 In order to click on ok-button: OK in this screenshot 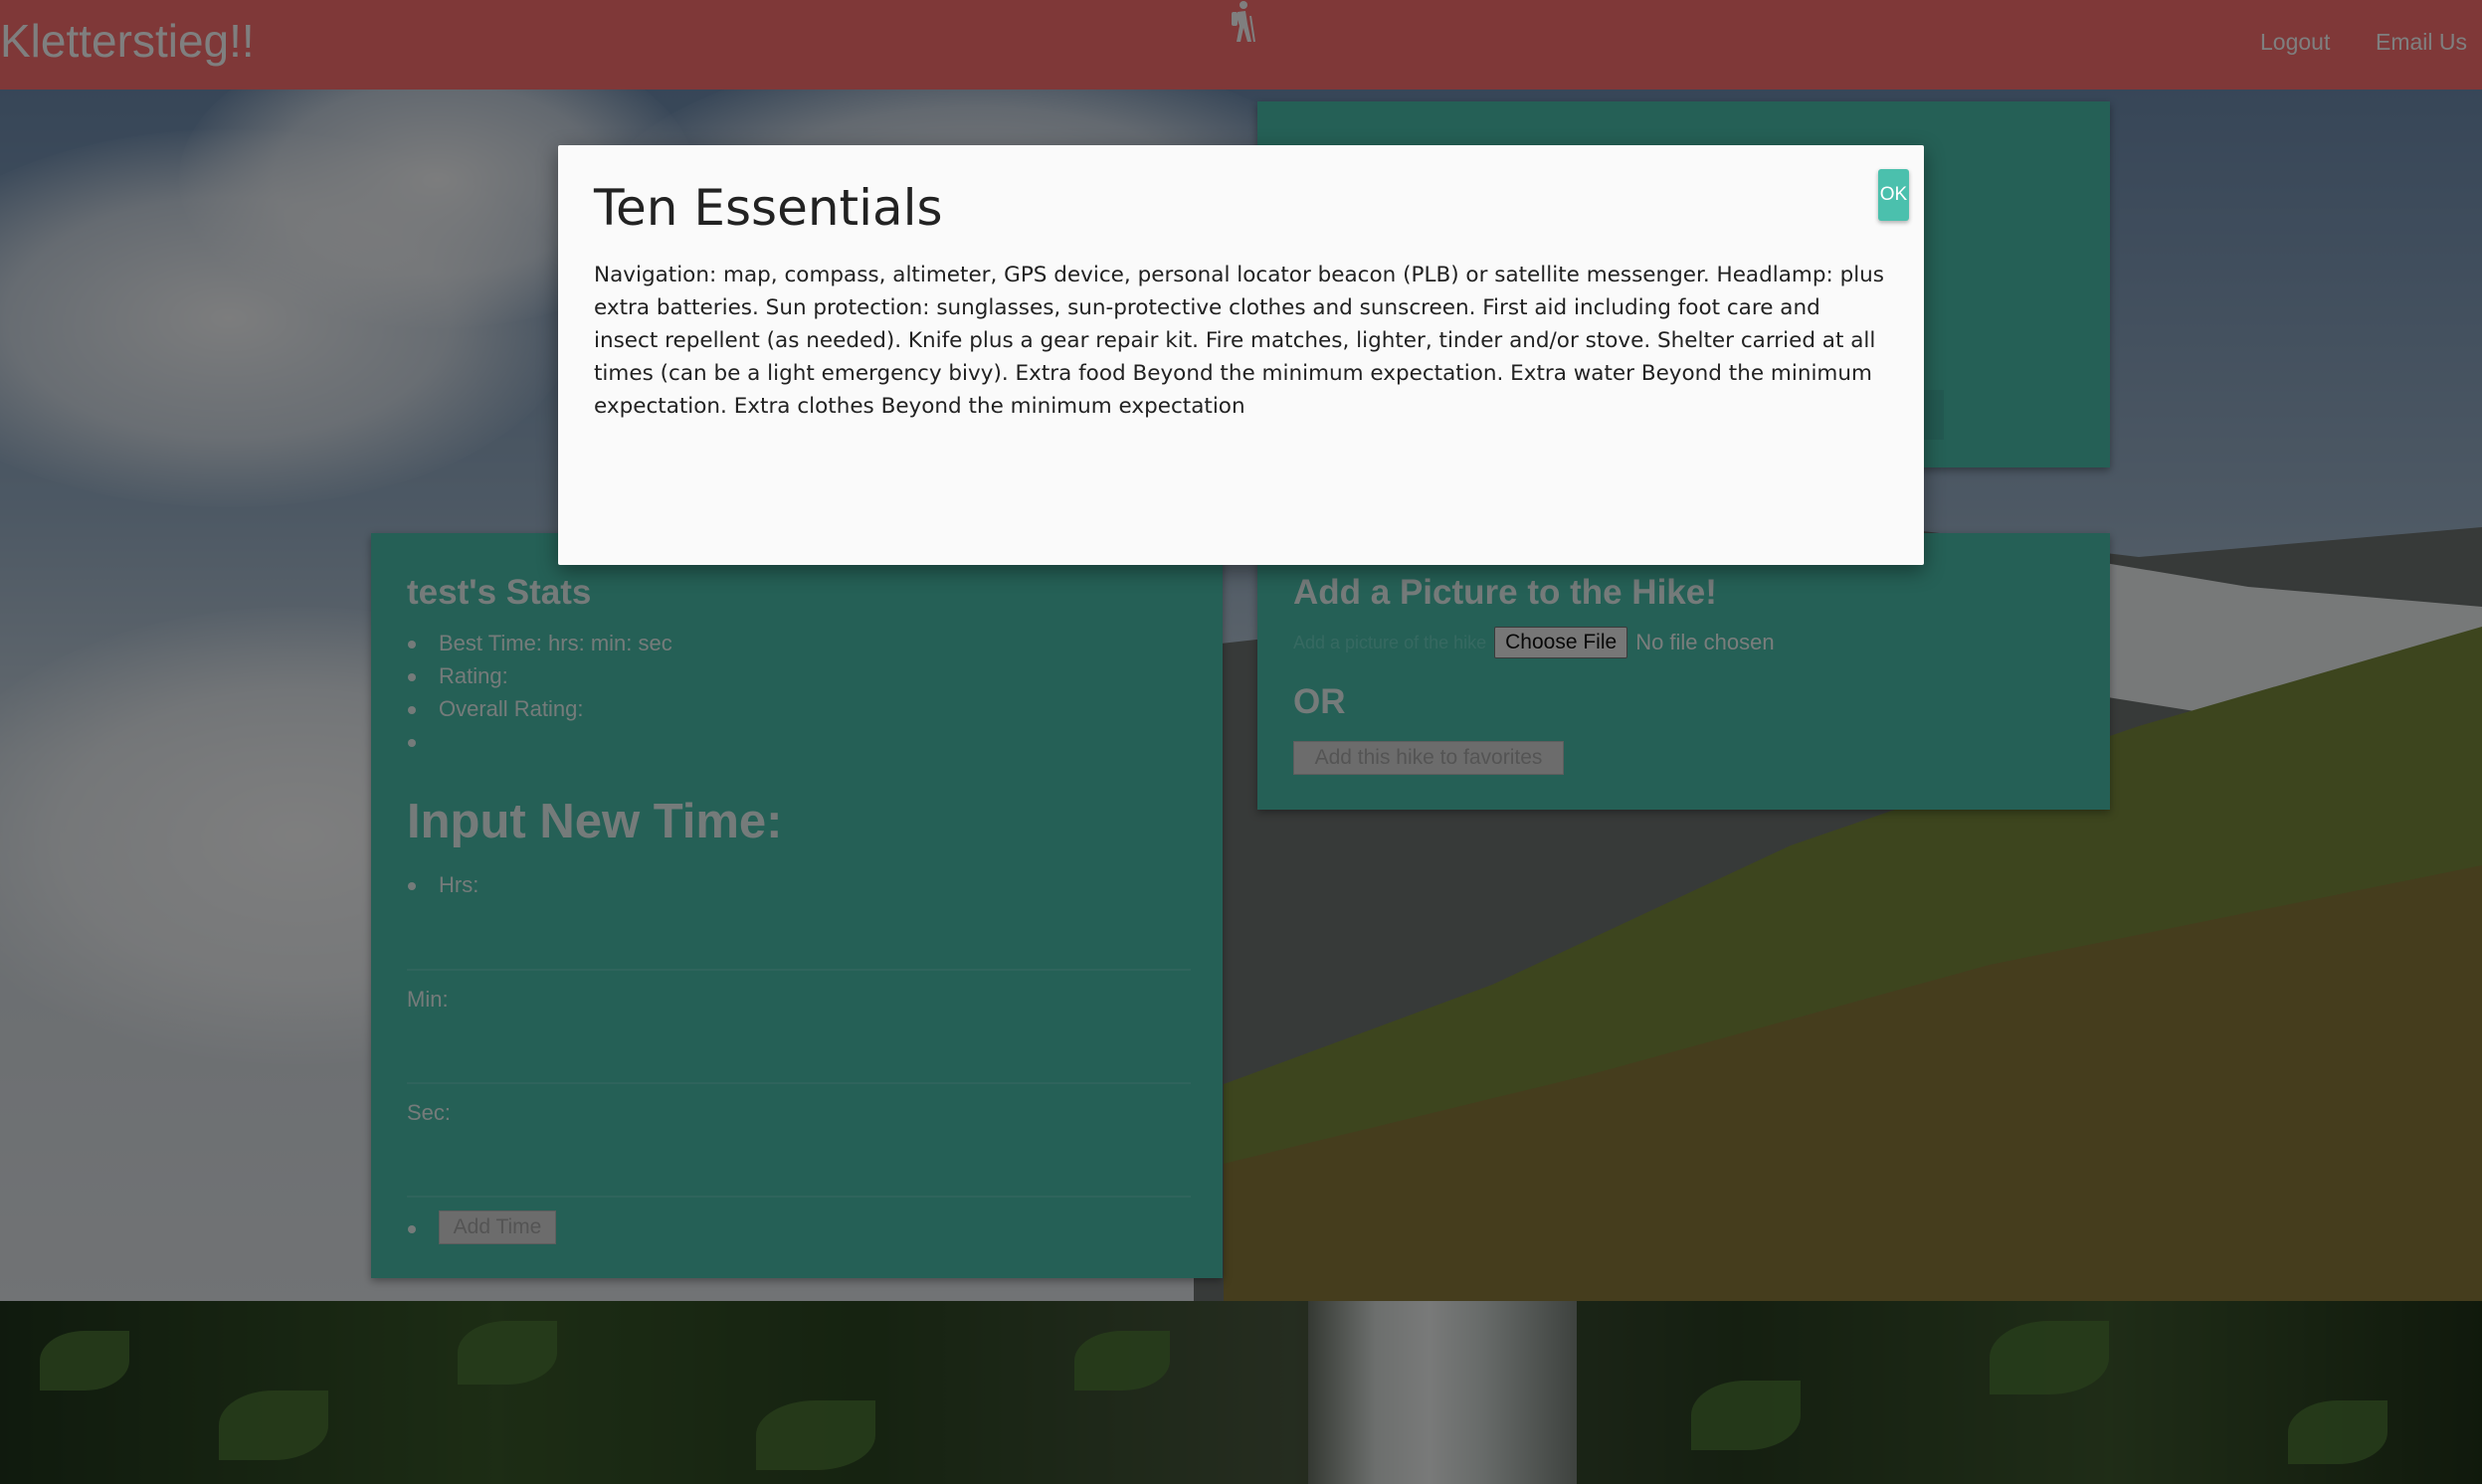, I will do `click(1893, 195)`.